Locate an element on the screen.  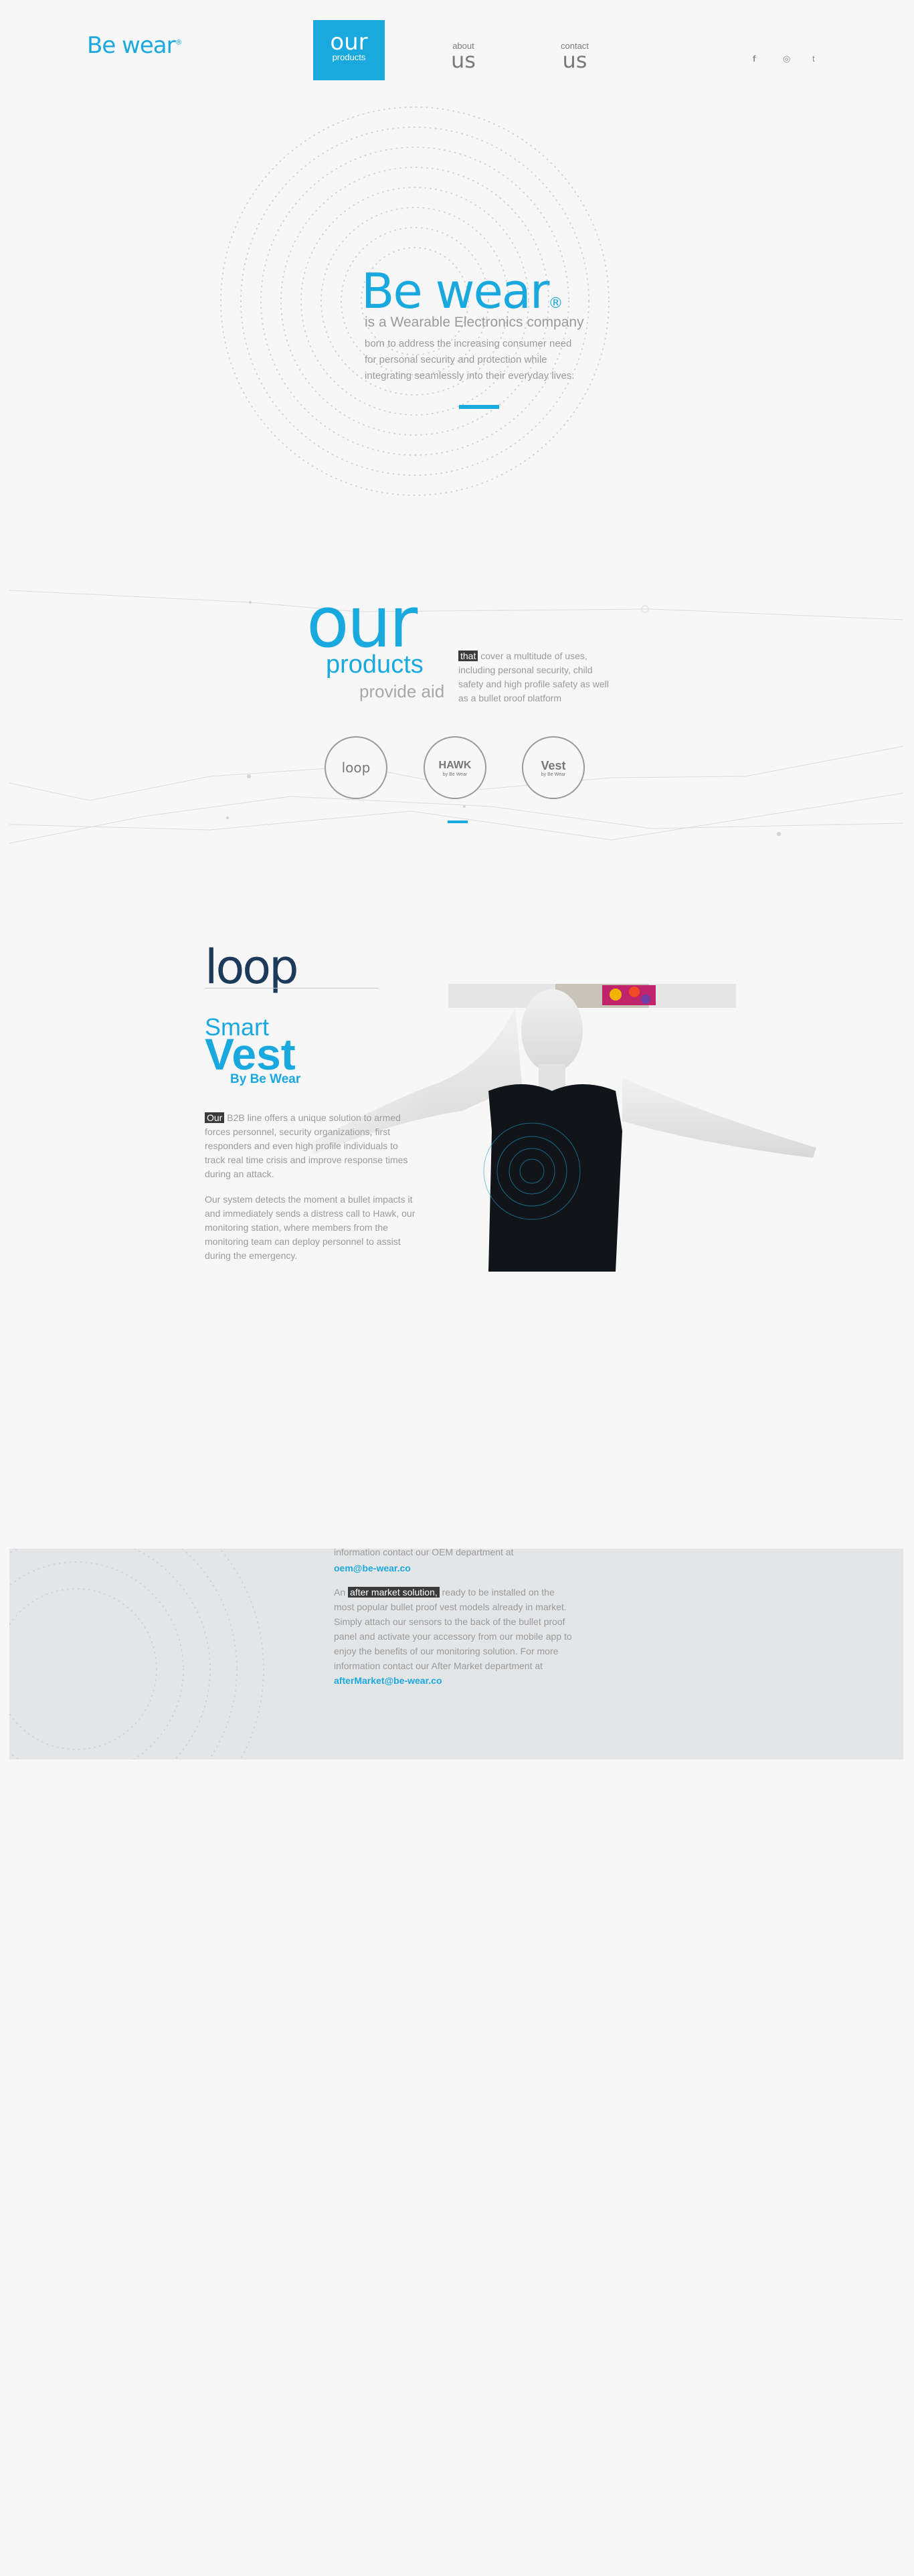
facebook-icon: f is located at coordinates (754, 59).